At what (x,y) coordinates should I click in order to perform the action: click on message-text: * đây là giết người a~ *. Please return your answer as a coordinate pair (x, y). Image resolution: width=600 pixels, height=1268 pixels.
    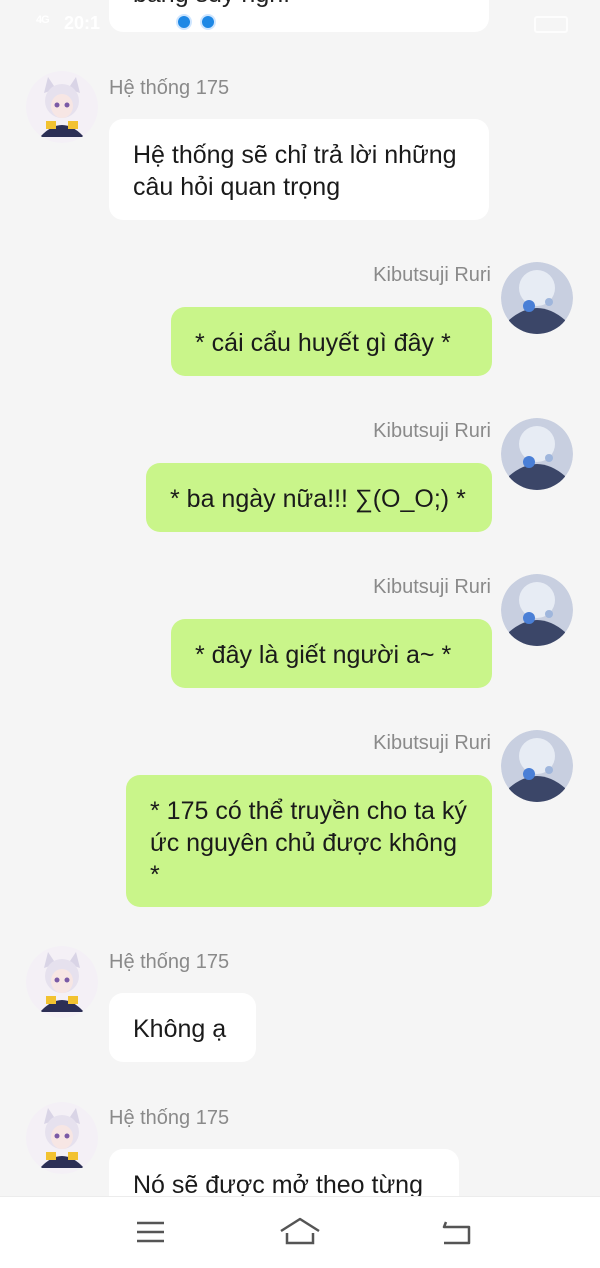
    Looking at the image, I should click on (323, 655).